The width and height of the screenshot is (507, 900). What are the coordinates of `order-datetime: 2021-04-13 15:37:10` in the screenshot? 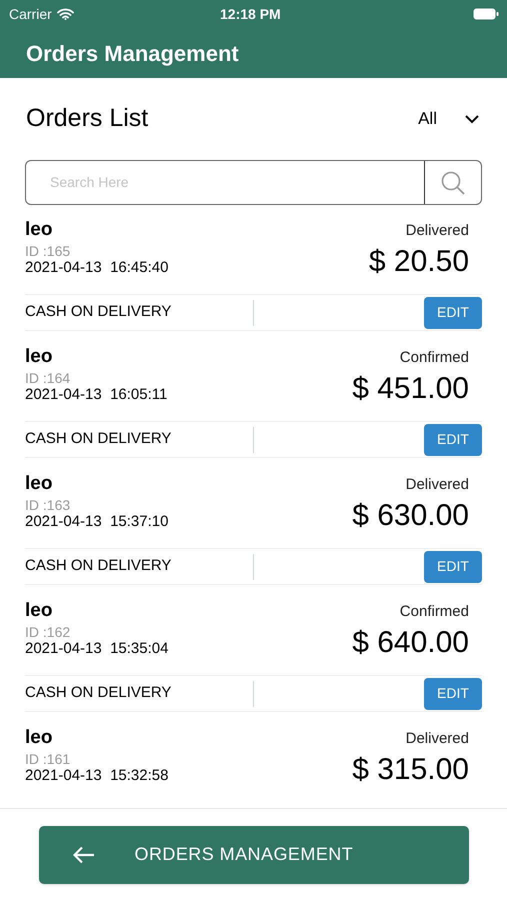 It's located at (96, 521).